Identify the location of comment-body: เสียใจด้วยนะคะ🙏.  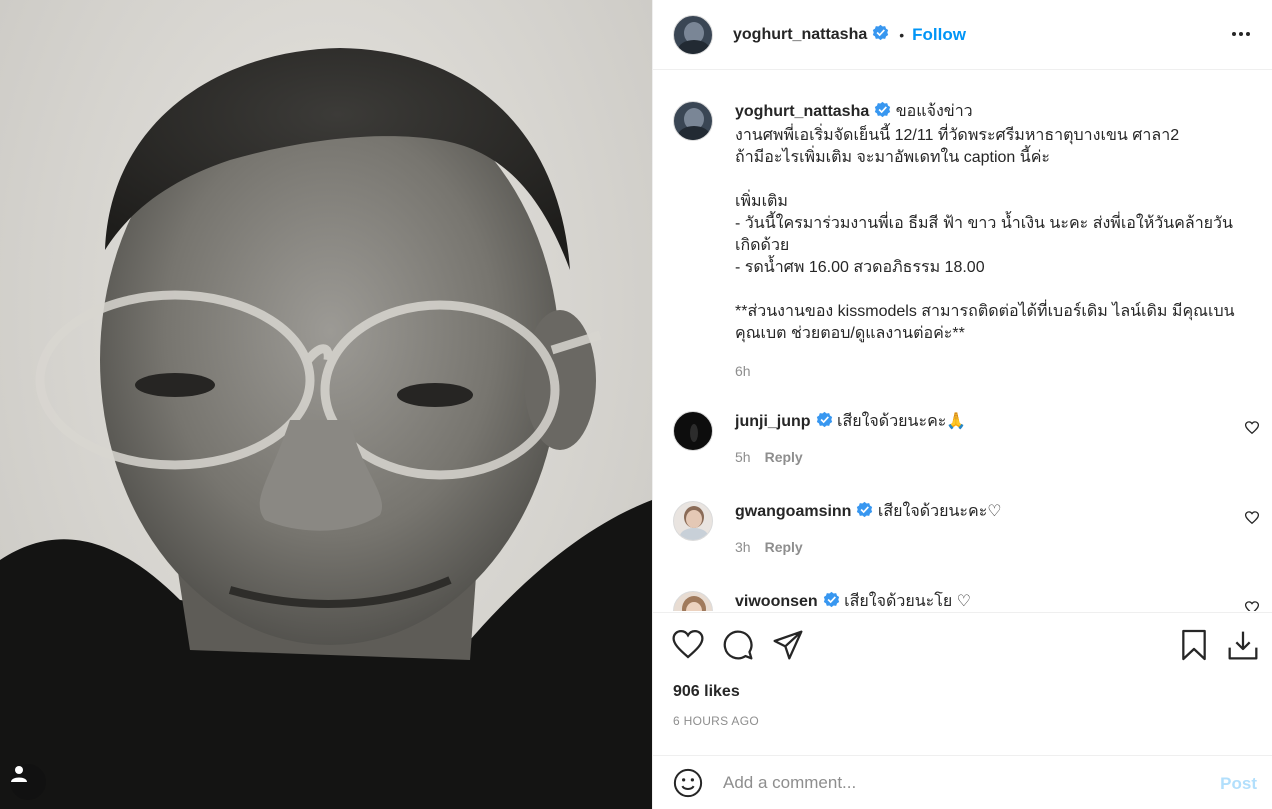
(902, 421).